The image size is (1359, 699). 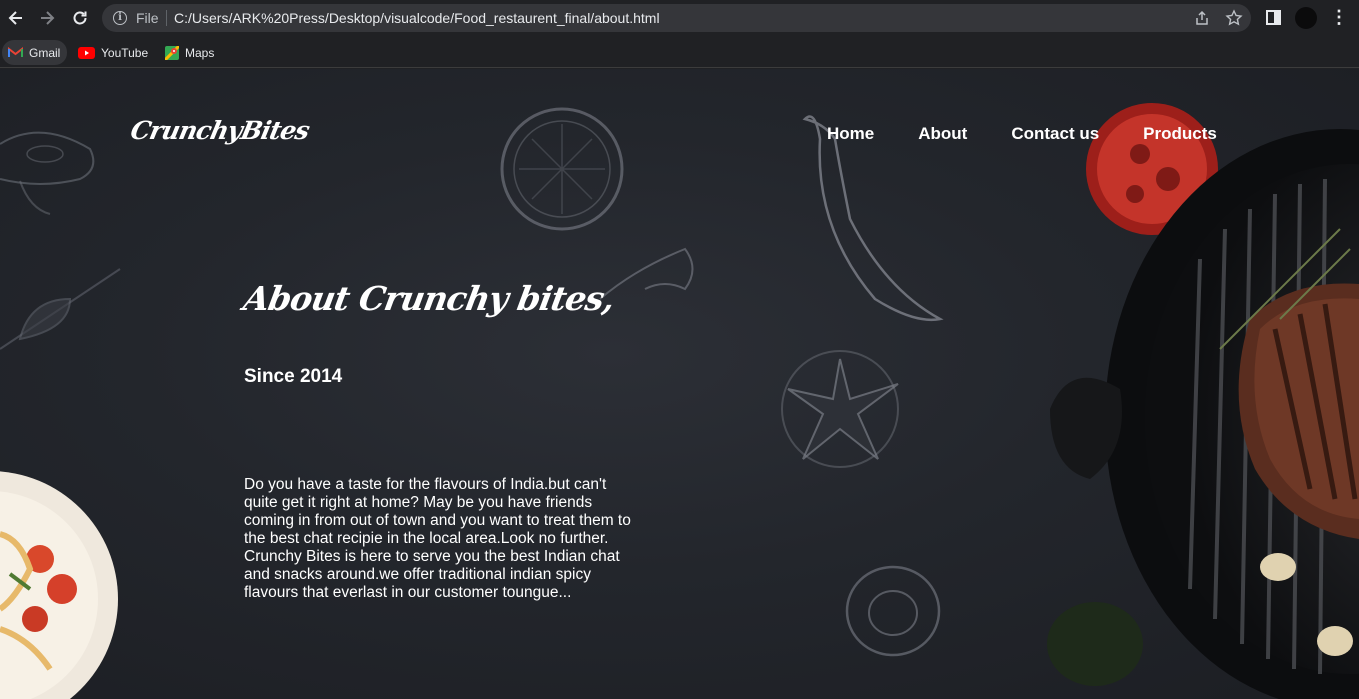 What do you see at coordinates (840, 409) in the screenshot?
I see `star-anise-sketch-icon` at bounding box center [840, 409].